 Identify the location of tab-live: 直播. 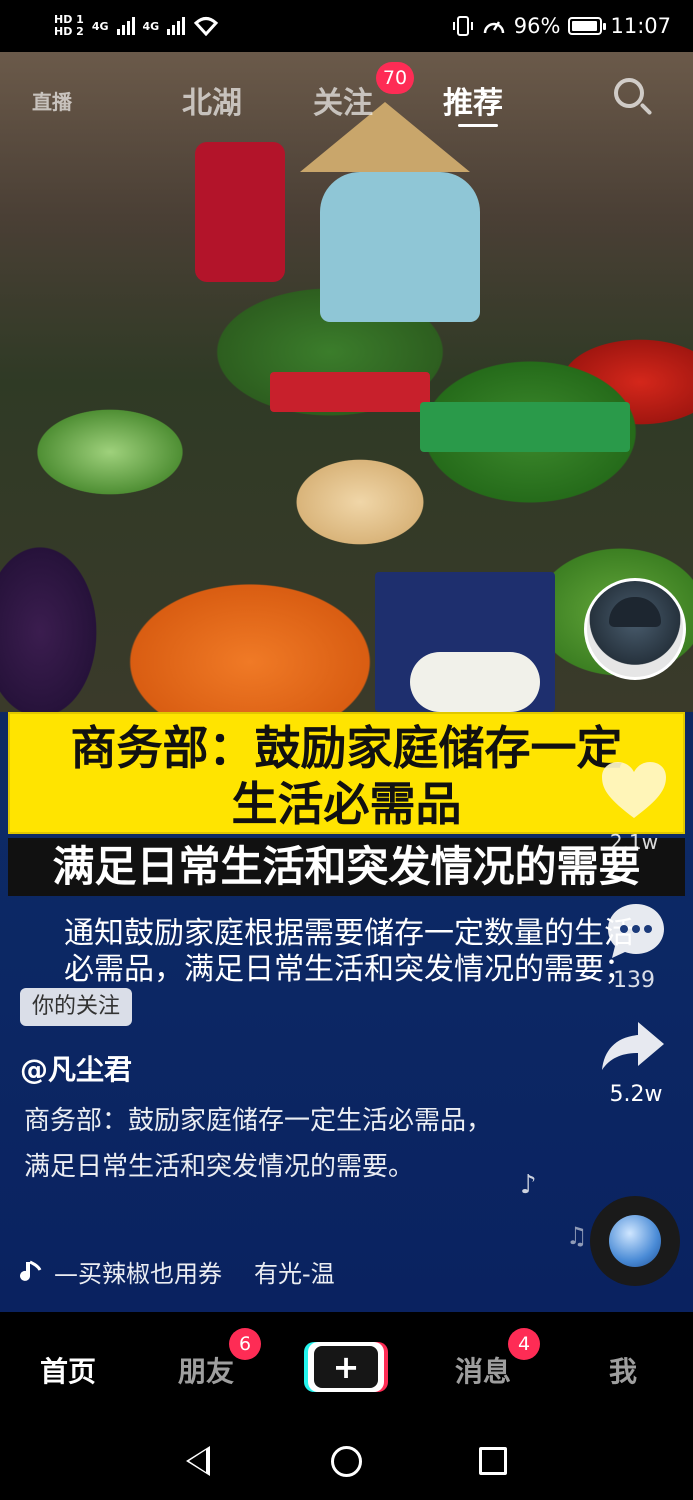
(52, 100).